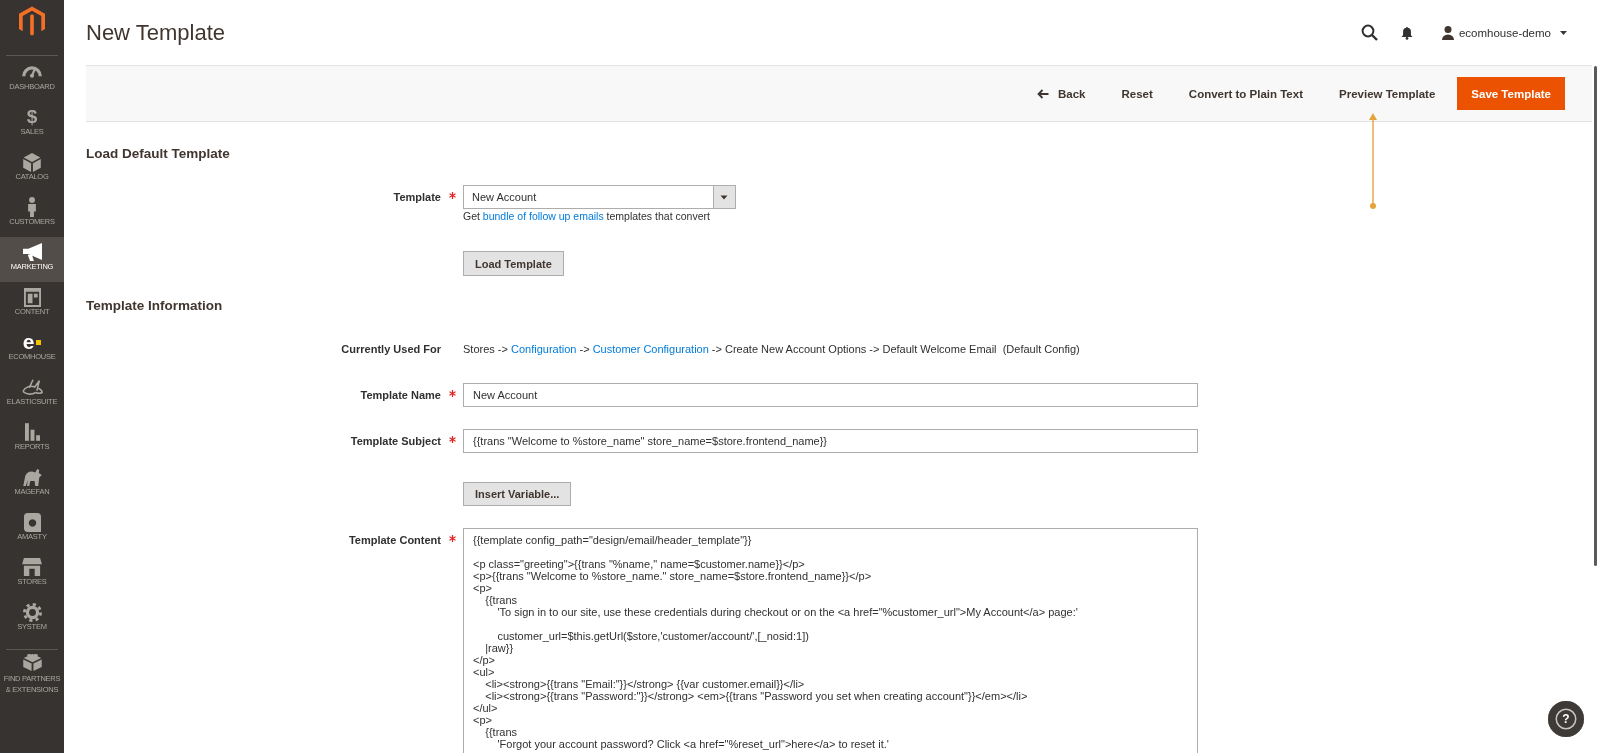 Image resolution: width=1600 pixels, height=753 pixels. I want to click on used-for-path: Stores -> Configuration -> Customer Configuration -> Create New Account Options -> Default Welcome Email (Default Config), so click(772, 349).